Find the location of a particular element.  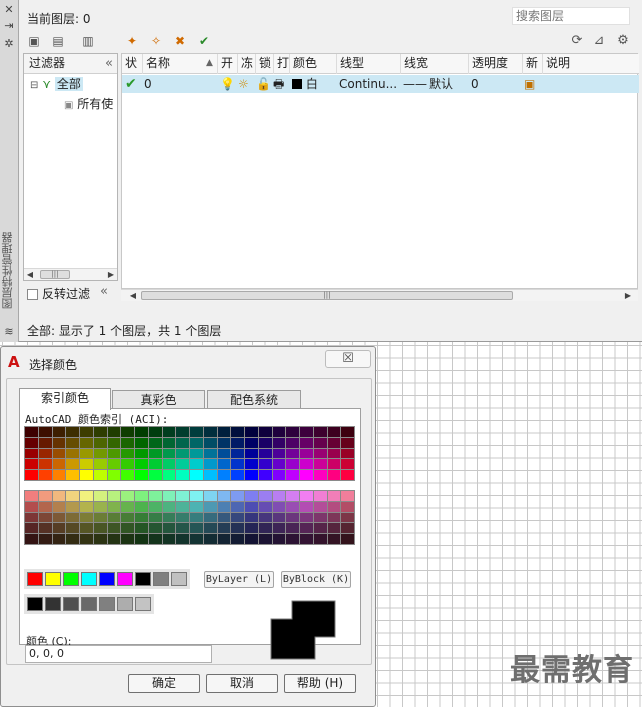

col-plot: 打 is located at coordinates (281, 64).